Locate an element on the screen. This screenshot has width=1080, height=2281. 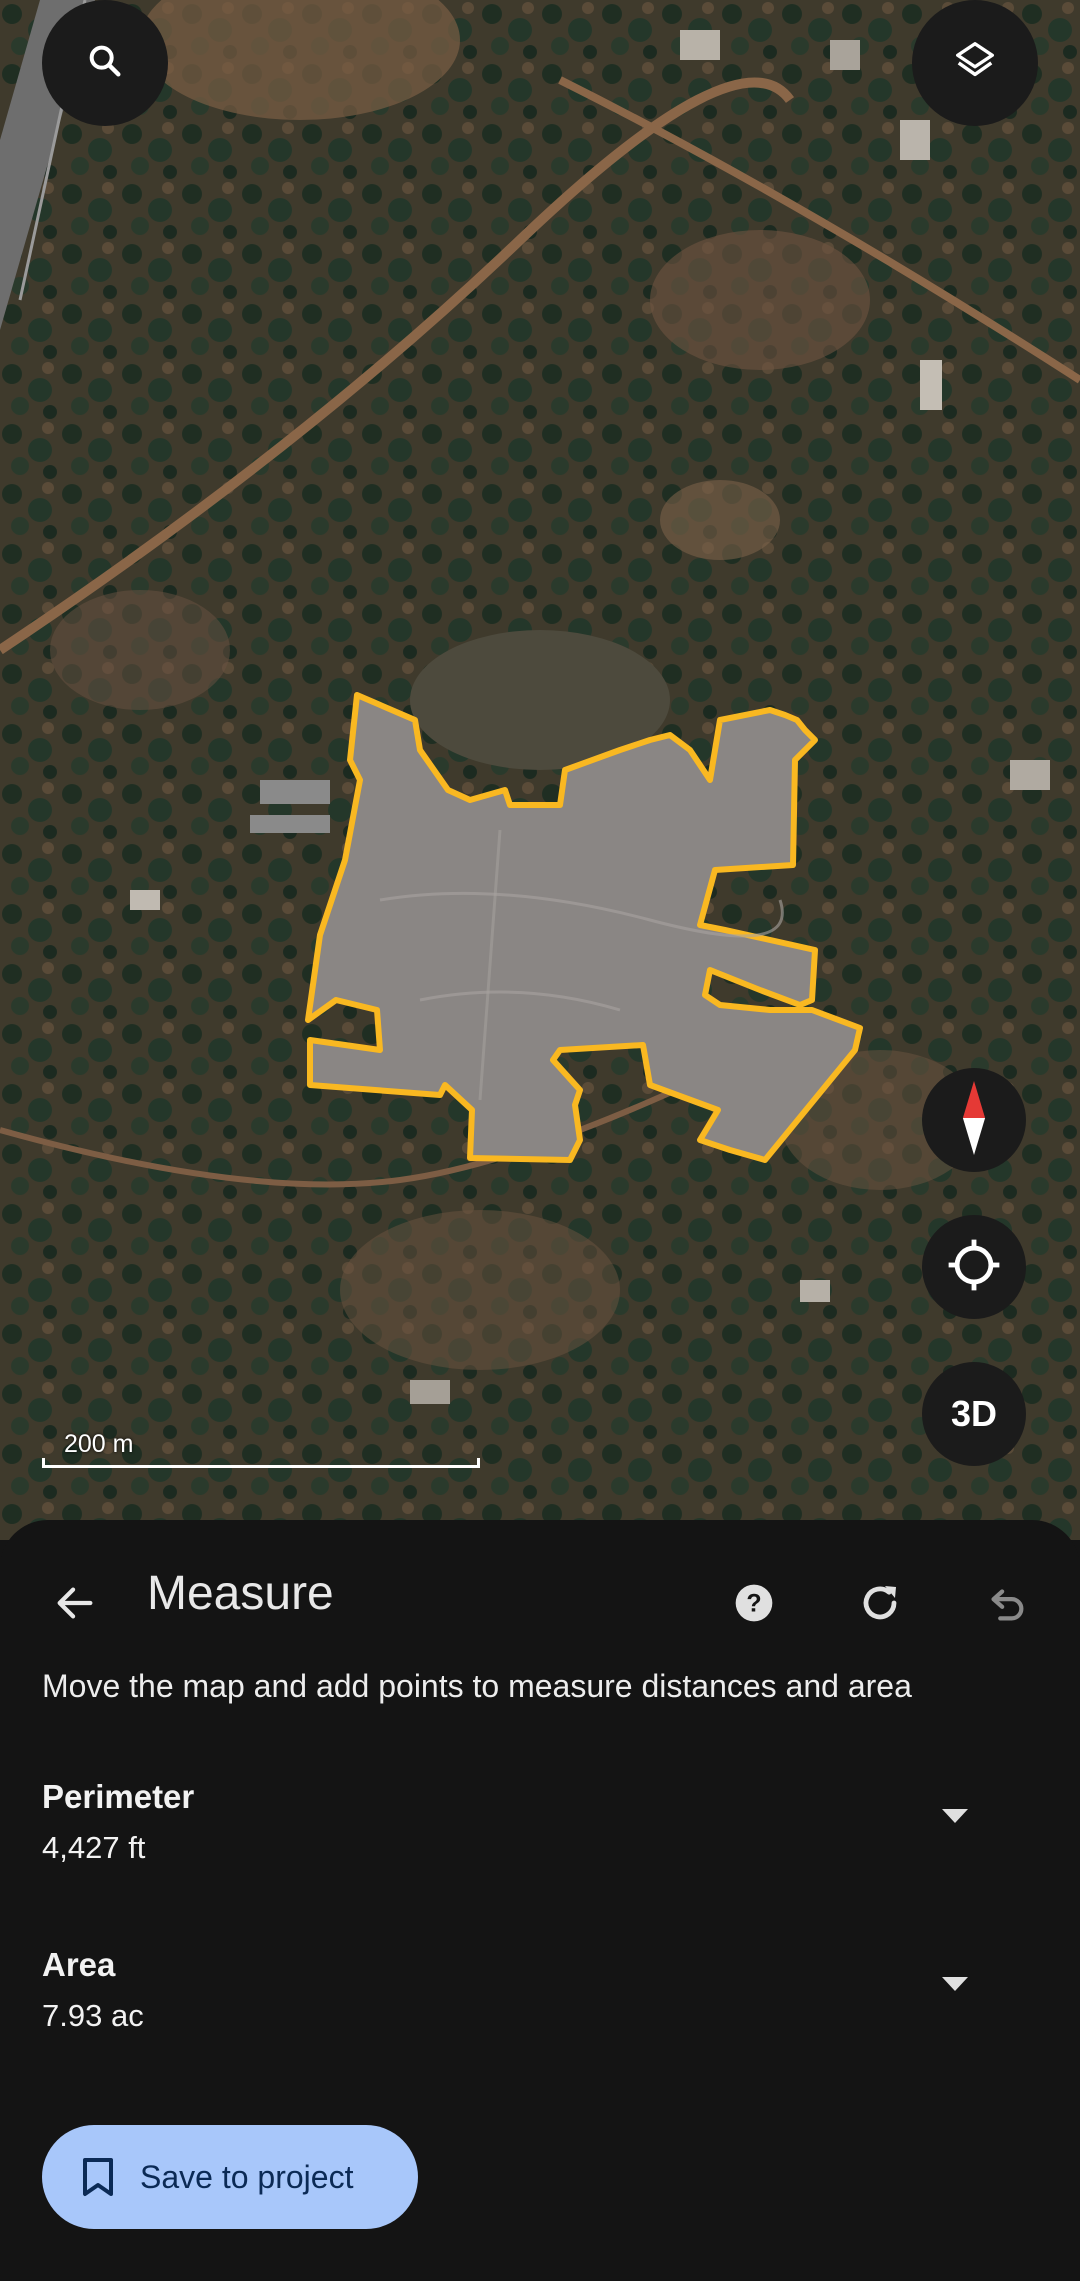
page-title: Measure is located at coordinates (240, 1593).